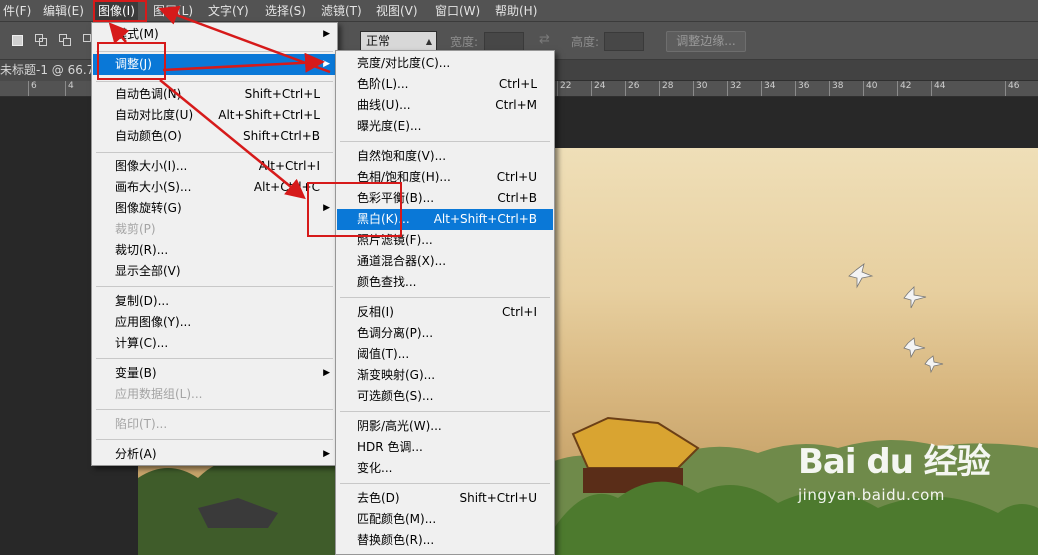 The height and width of the screenshot is (555, 1038). Describe the element at coordinates (34, 86) in the screenshot. I see `ruler-label: 6` at that location.